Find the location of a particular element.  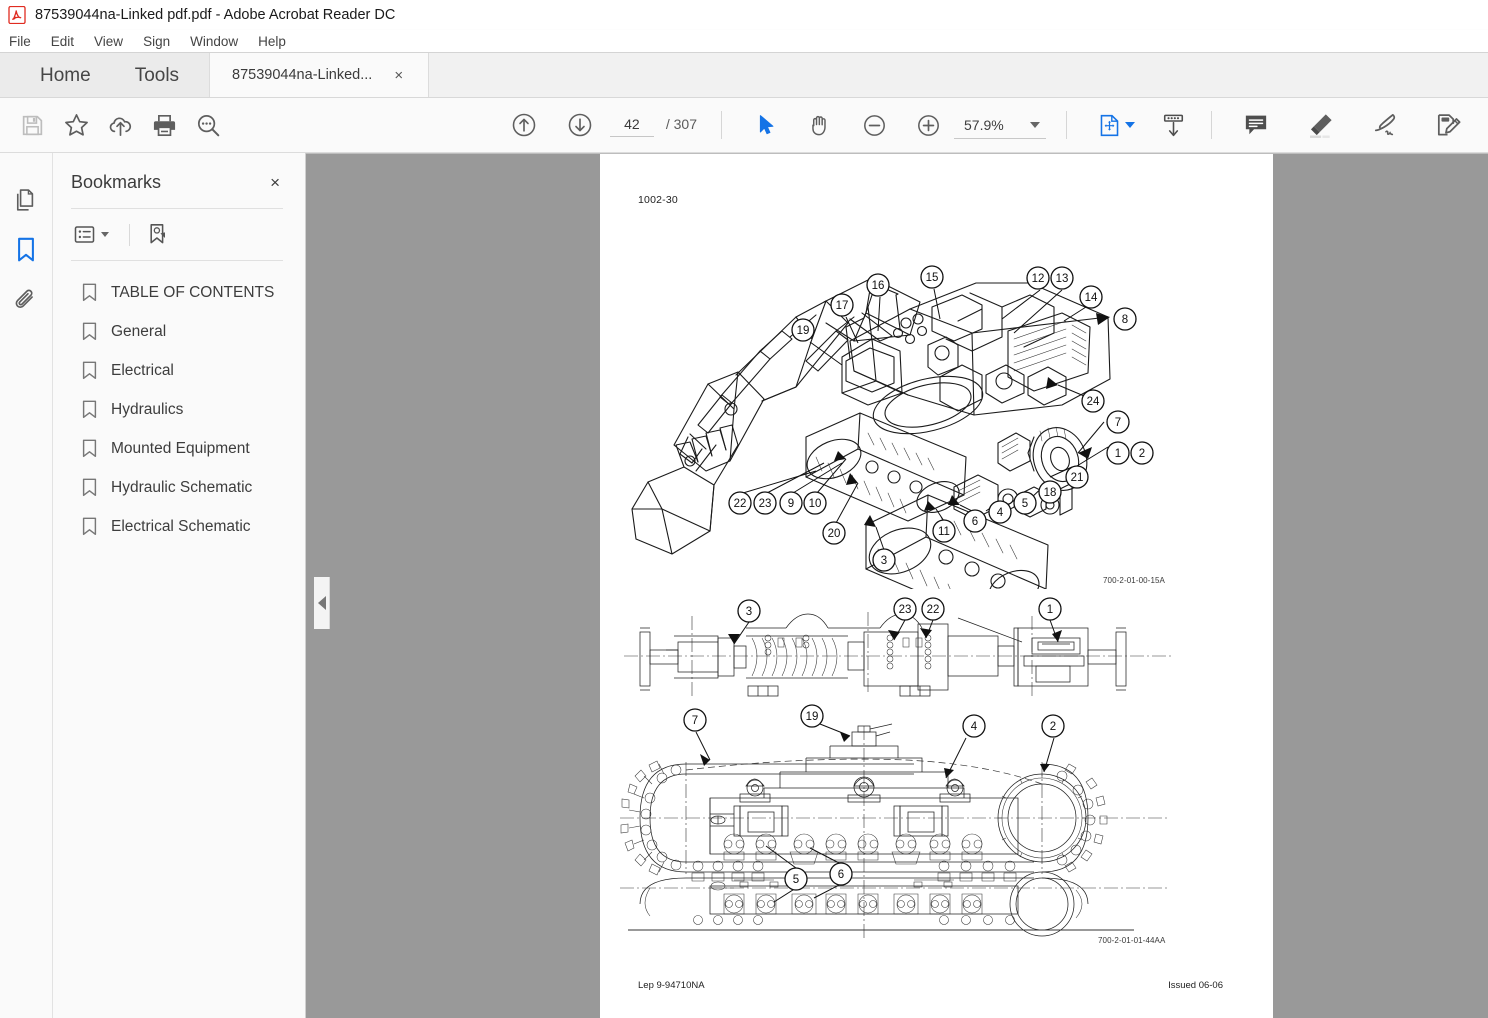

panel-collapse-handle is located at coordinates (322, 603).